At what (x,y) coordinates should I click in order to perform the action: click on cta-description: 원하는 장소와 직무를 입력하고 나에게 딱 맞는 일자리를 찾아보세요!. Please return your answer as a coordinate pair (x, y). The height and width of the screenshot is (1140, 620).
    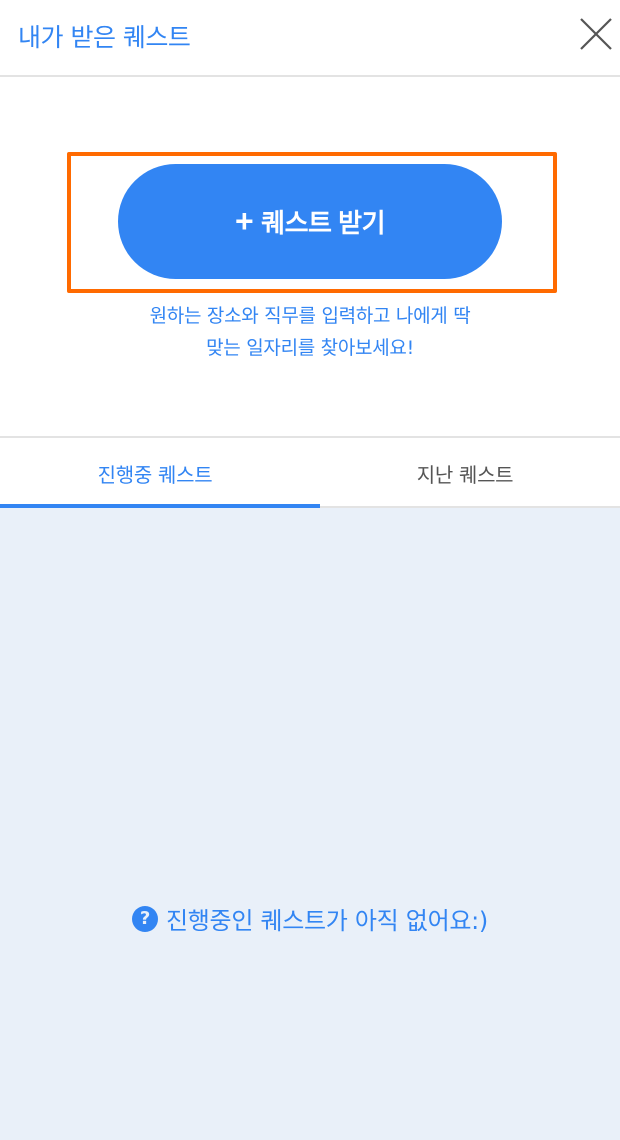
    Looking at the image, I should click on (310, 332).